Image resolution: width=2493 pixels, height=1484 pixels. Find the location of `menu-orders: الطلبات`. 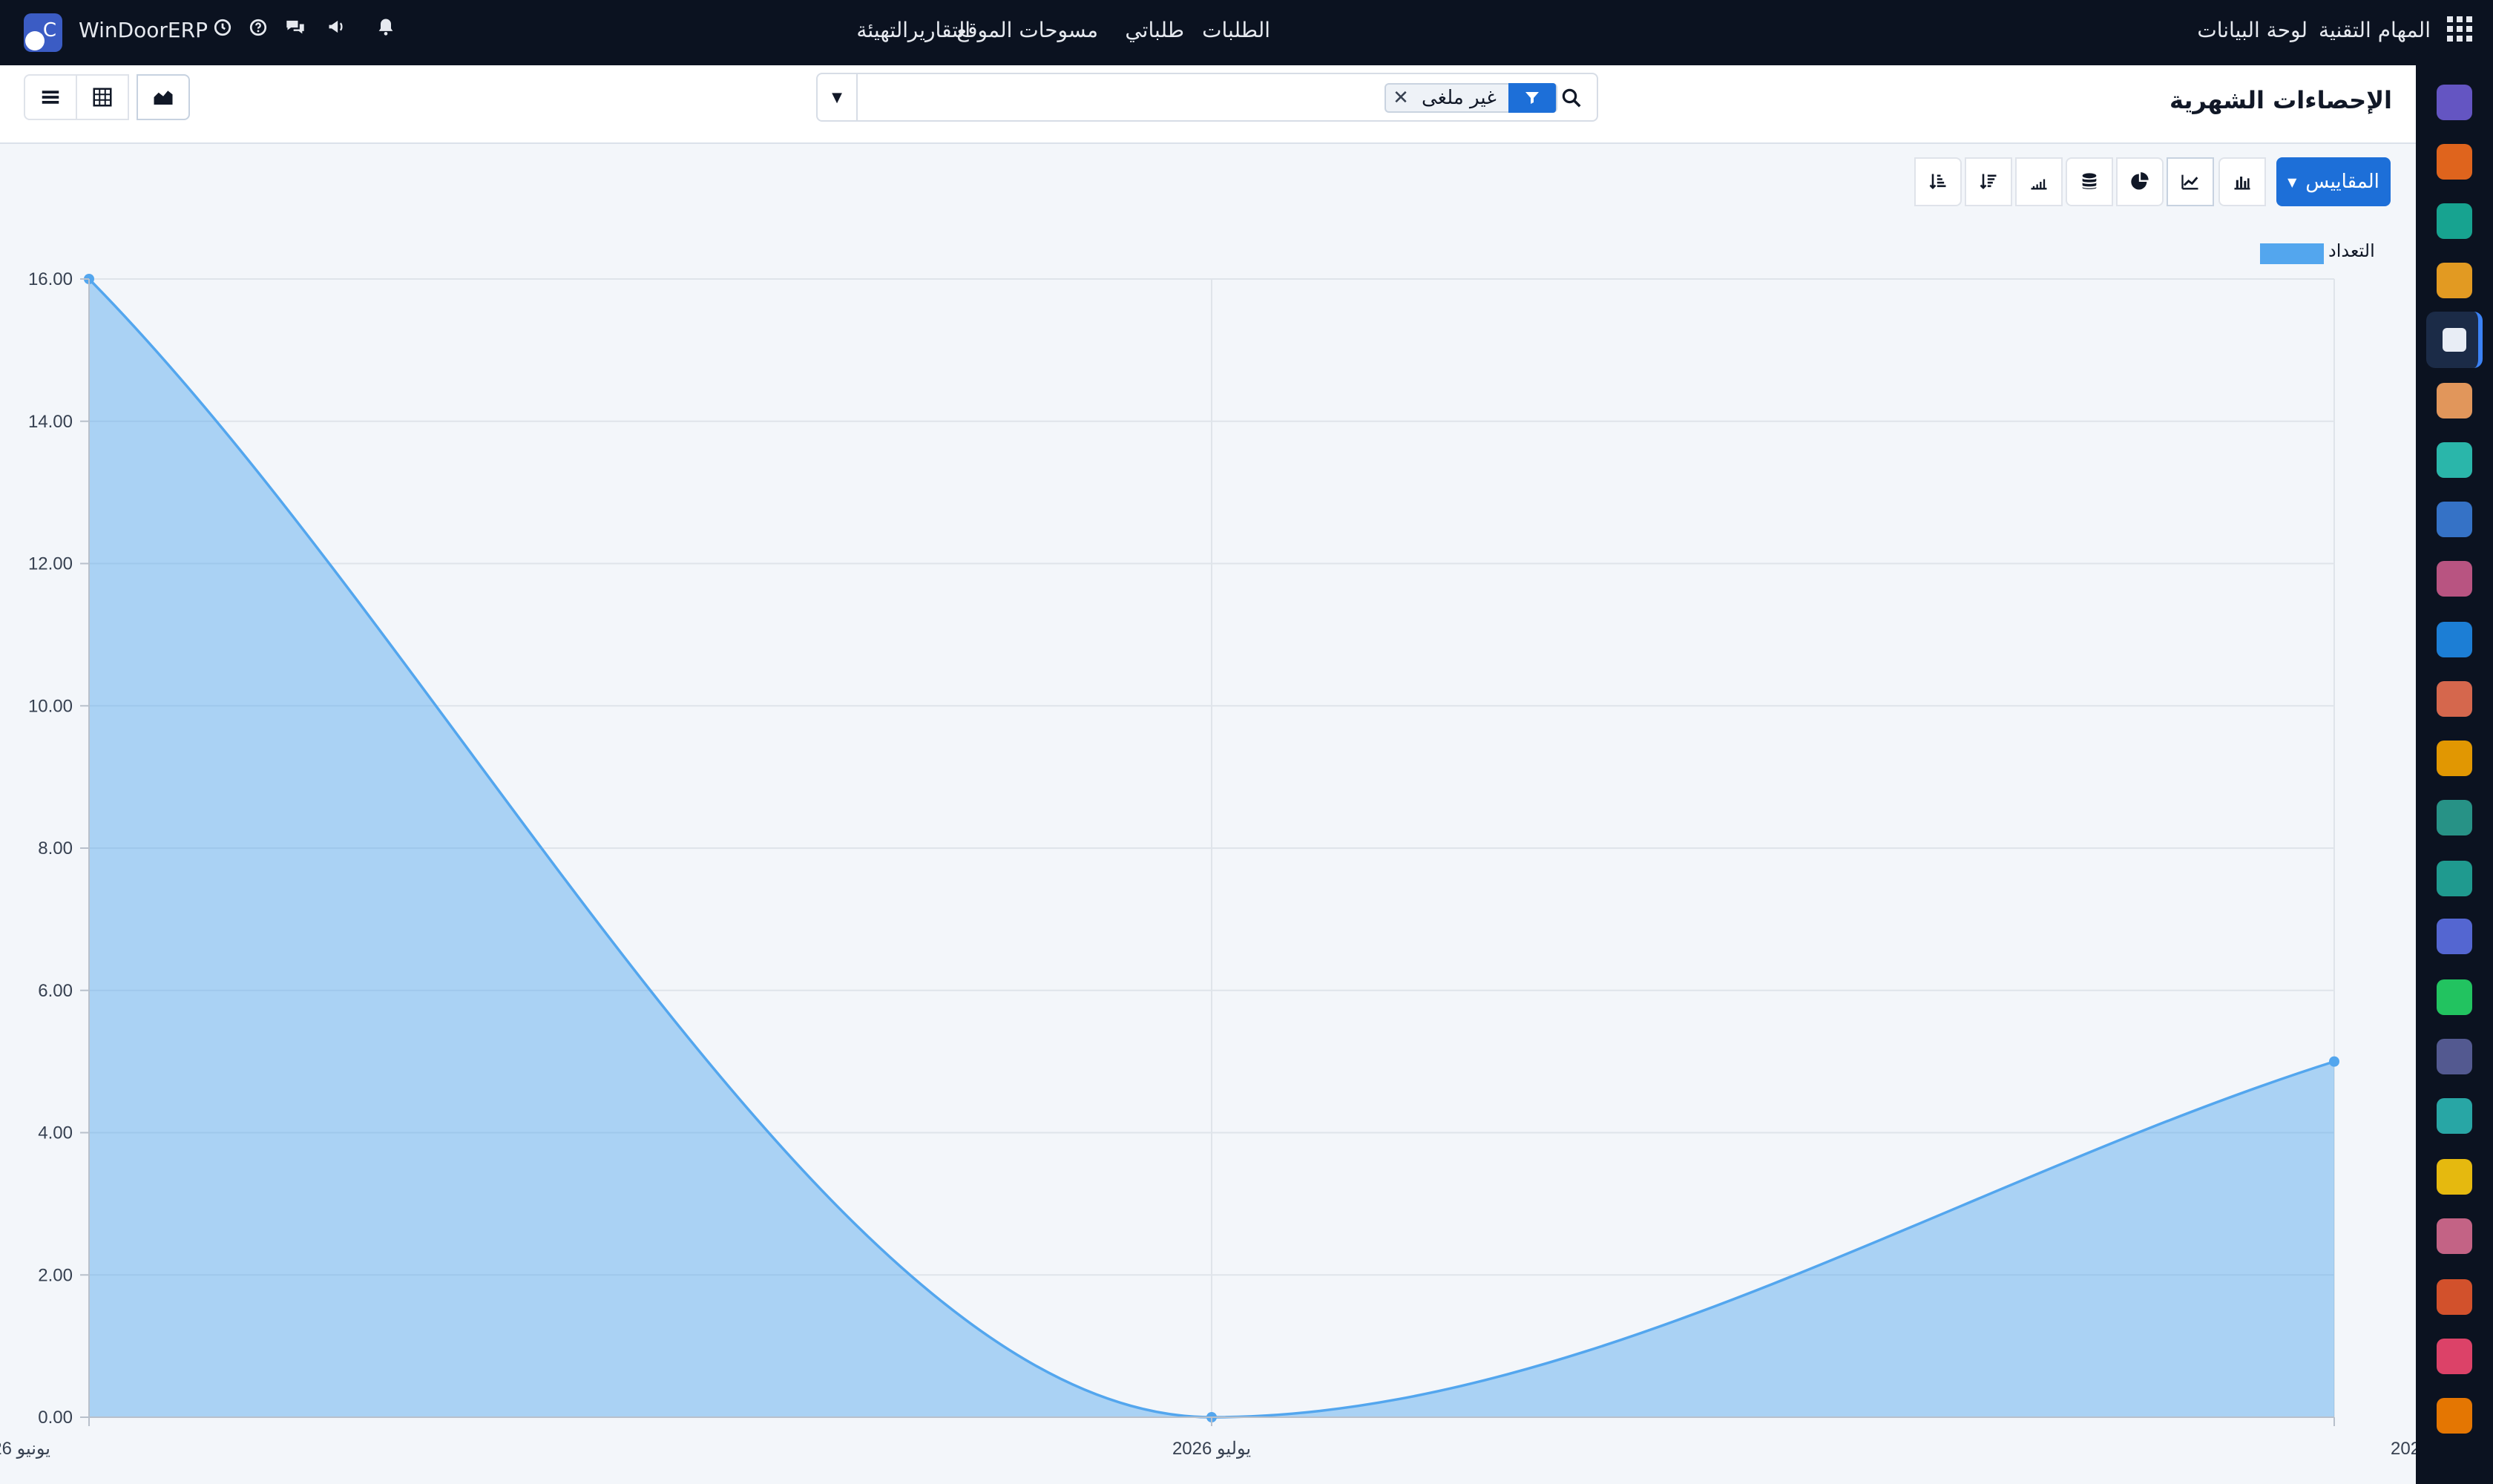

menu-orders: الطلبات is located at coordinates (1236, 30).